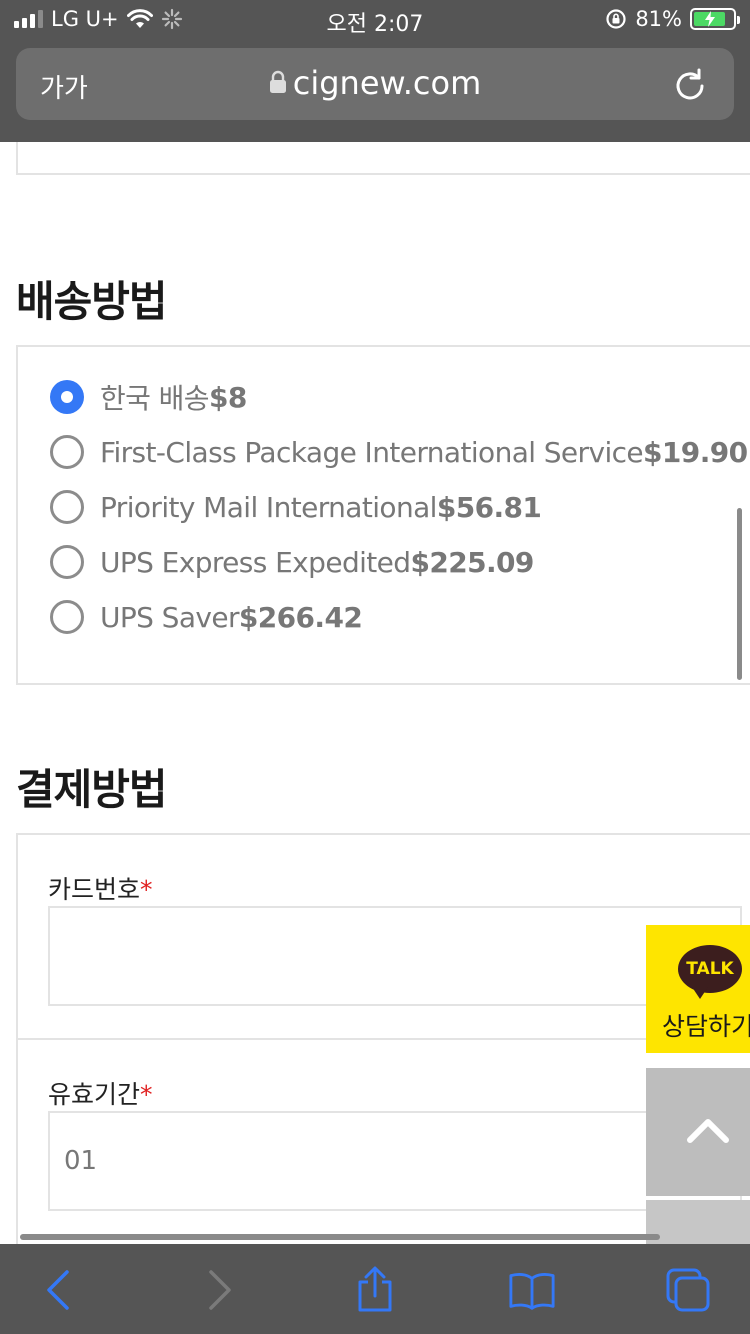 The image size is (750, 1334). I want to click on kakao-talk-chat-button: TALK 상담하기, so click(698, 989).